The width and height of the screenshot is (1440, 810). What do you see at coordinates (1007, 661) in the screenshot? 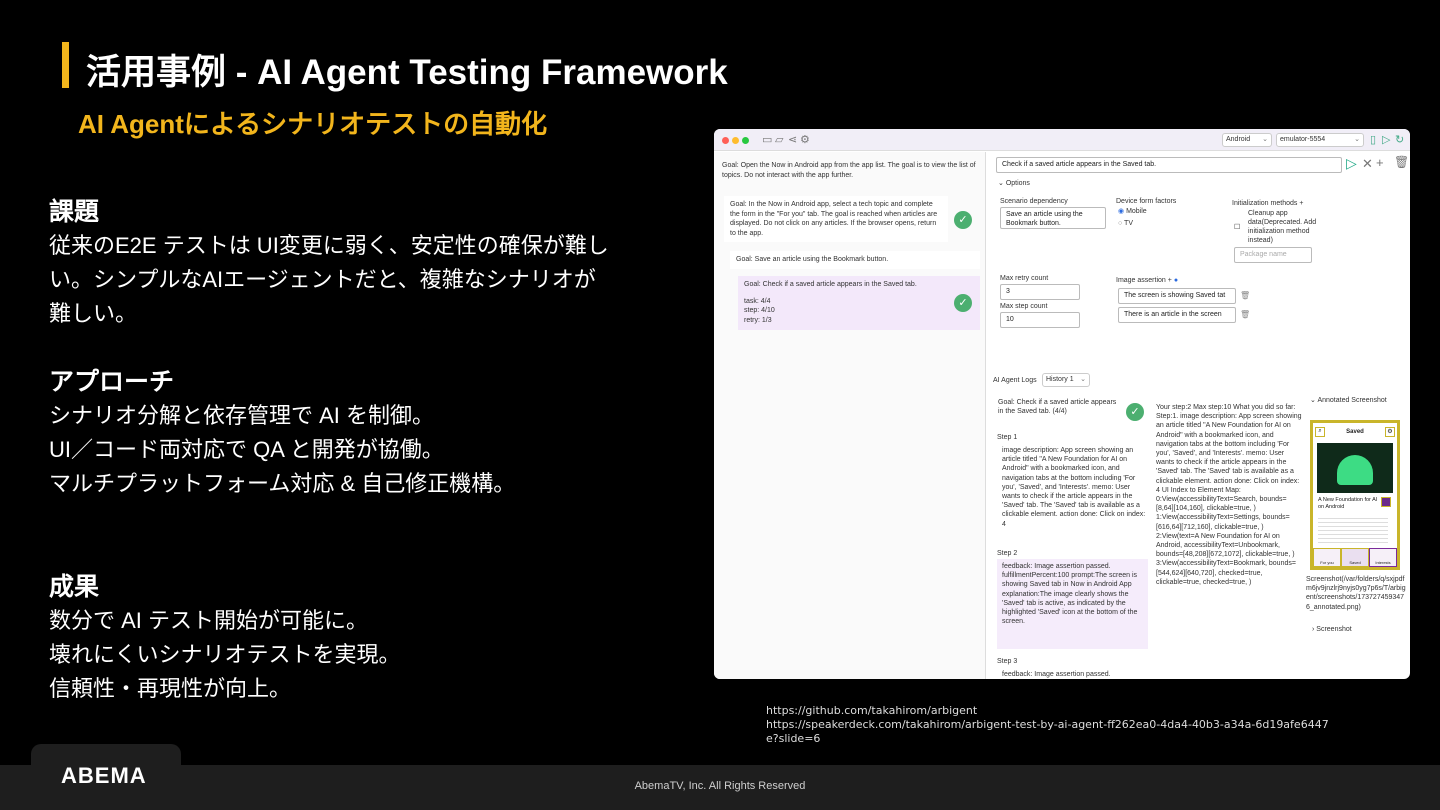
I see `step3-label: Step 3` at bounding box center [1007, 661].